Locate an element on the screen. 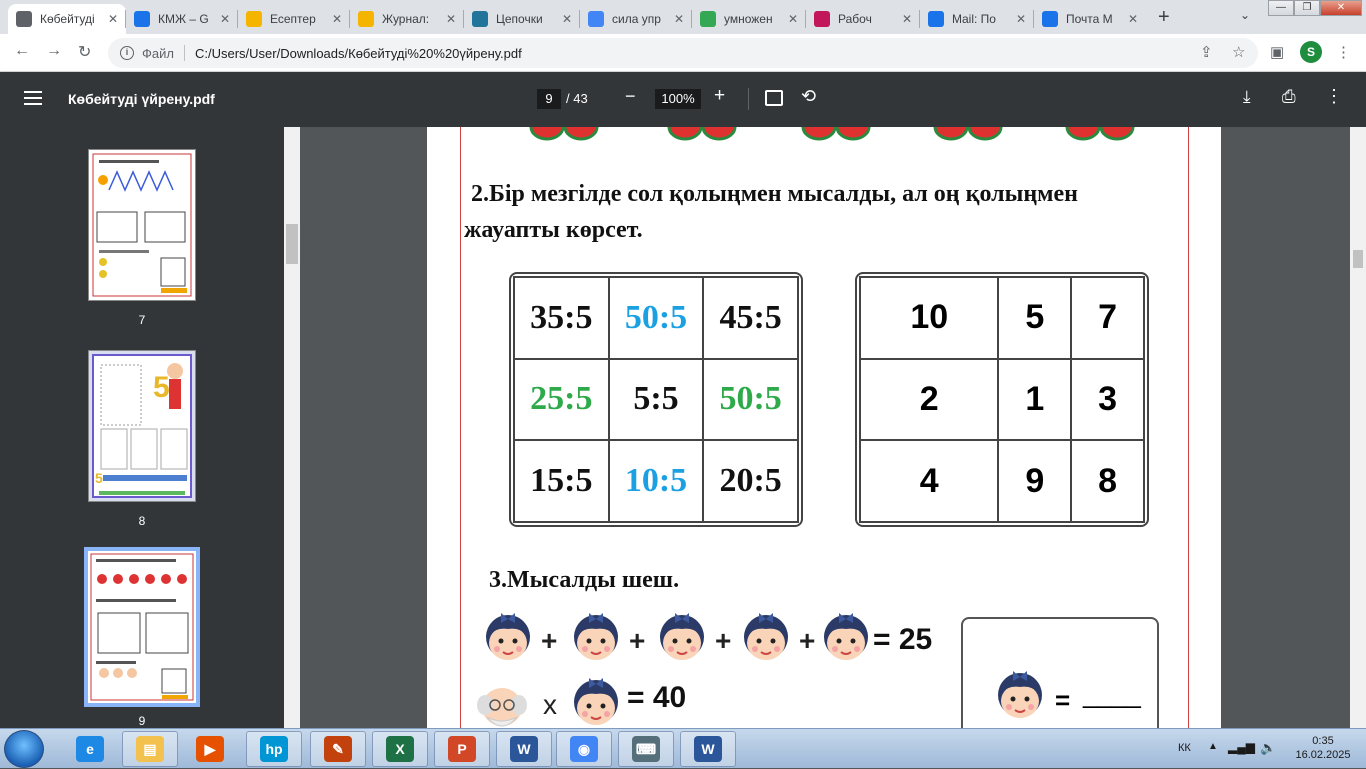 The image size is (1366, 769). tab-title: Цепочки is located at coordinates (519, 19).